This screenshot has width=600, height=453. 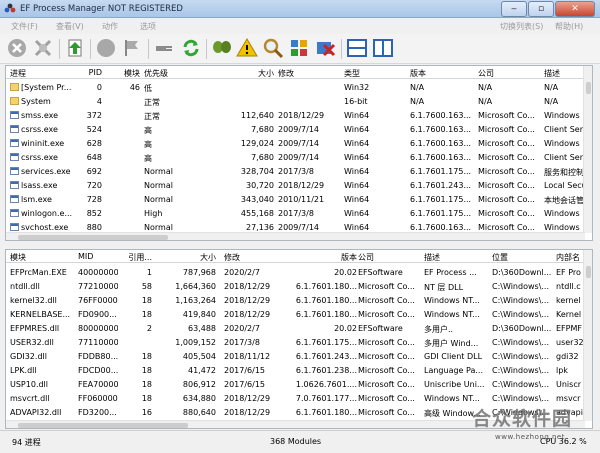 What do you see at coordinates (44, 257) in the screenshot?
I see `module-column-header: 模块` at bounding box center [44, 257].